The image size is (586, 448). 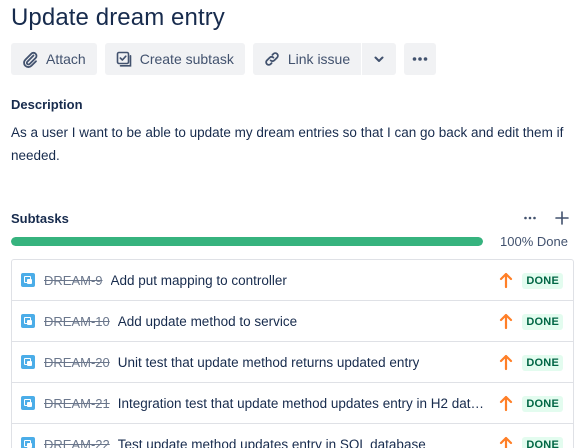 What do you see at coordinates (546, 218) in the screenshot?
I see `subtasks-actions` at bounding box center [546, 218].